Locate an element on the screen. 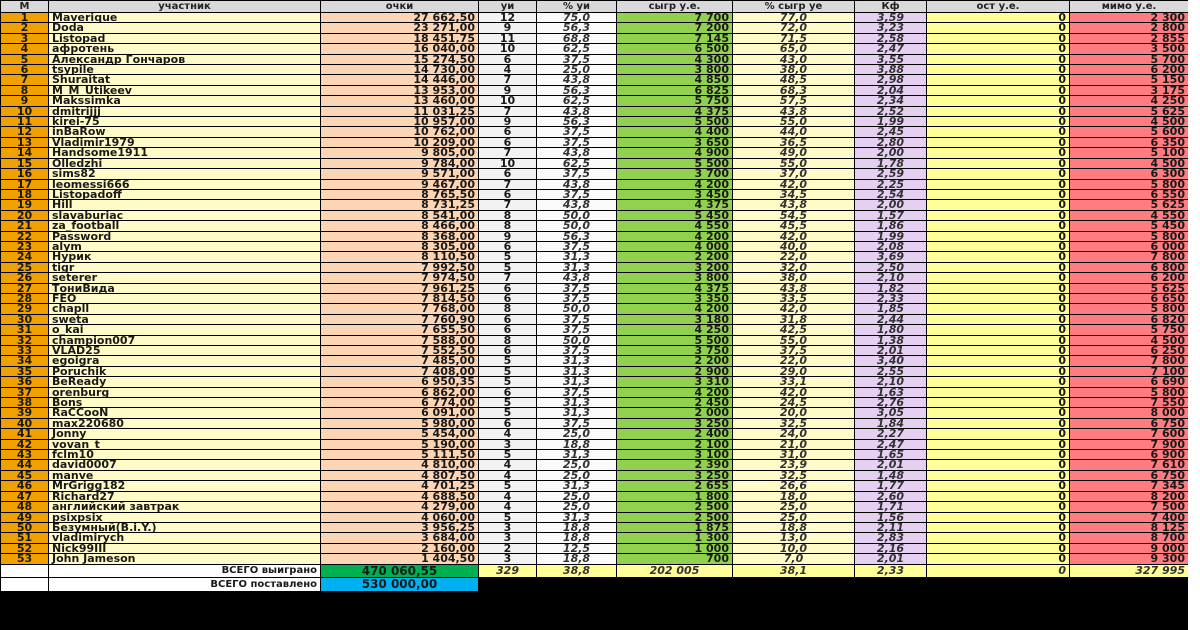 This screenshot has width=1200, height=630. rank-cell: 37 is located at coordinates (24, 392).